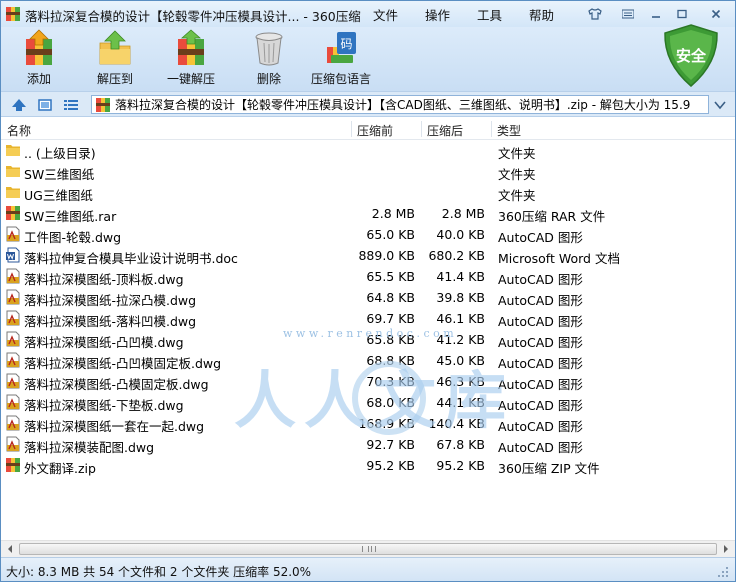 This screenshot has height=582, width=736. Describe the element at coordinates (390, 465) in the screenshot. I see `file-original-size: 95.2 KB` at that location.